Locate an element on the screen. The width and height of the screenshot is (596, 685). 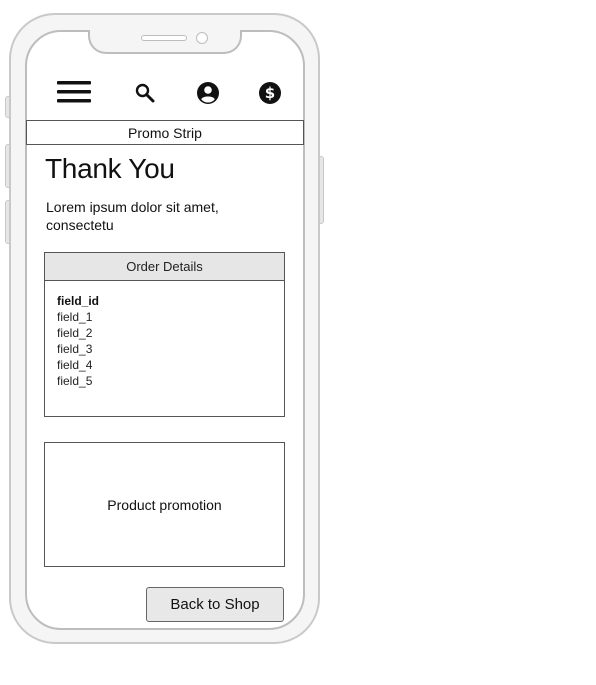
back-to-shop-button: Back to Shop is located at coordinates (215, 604).